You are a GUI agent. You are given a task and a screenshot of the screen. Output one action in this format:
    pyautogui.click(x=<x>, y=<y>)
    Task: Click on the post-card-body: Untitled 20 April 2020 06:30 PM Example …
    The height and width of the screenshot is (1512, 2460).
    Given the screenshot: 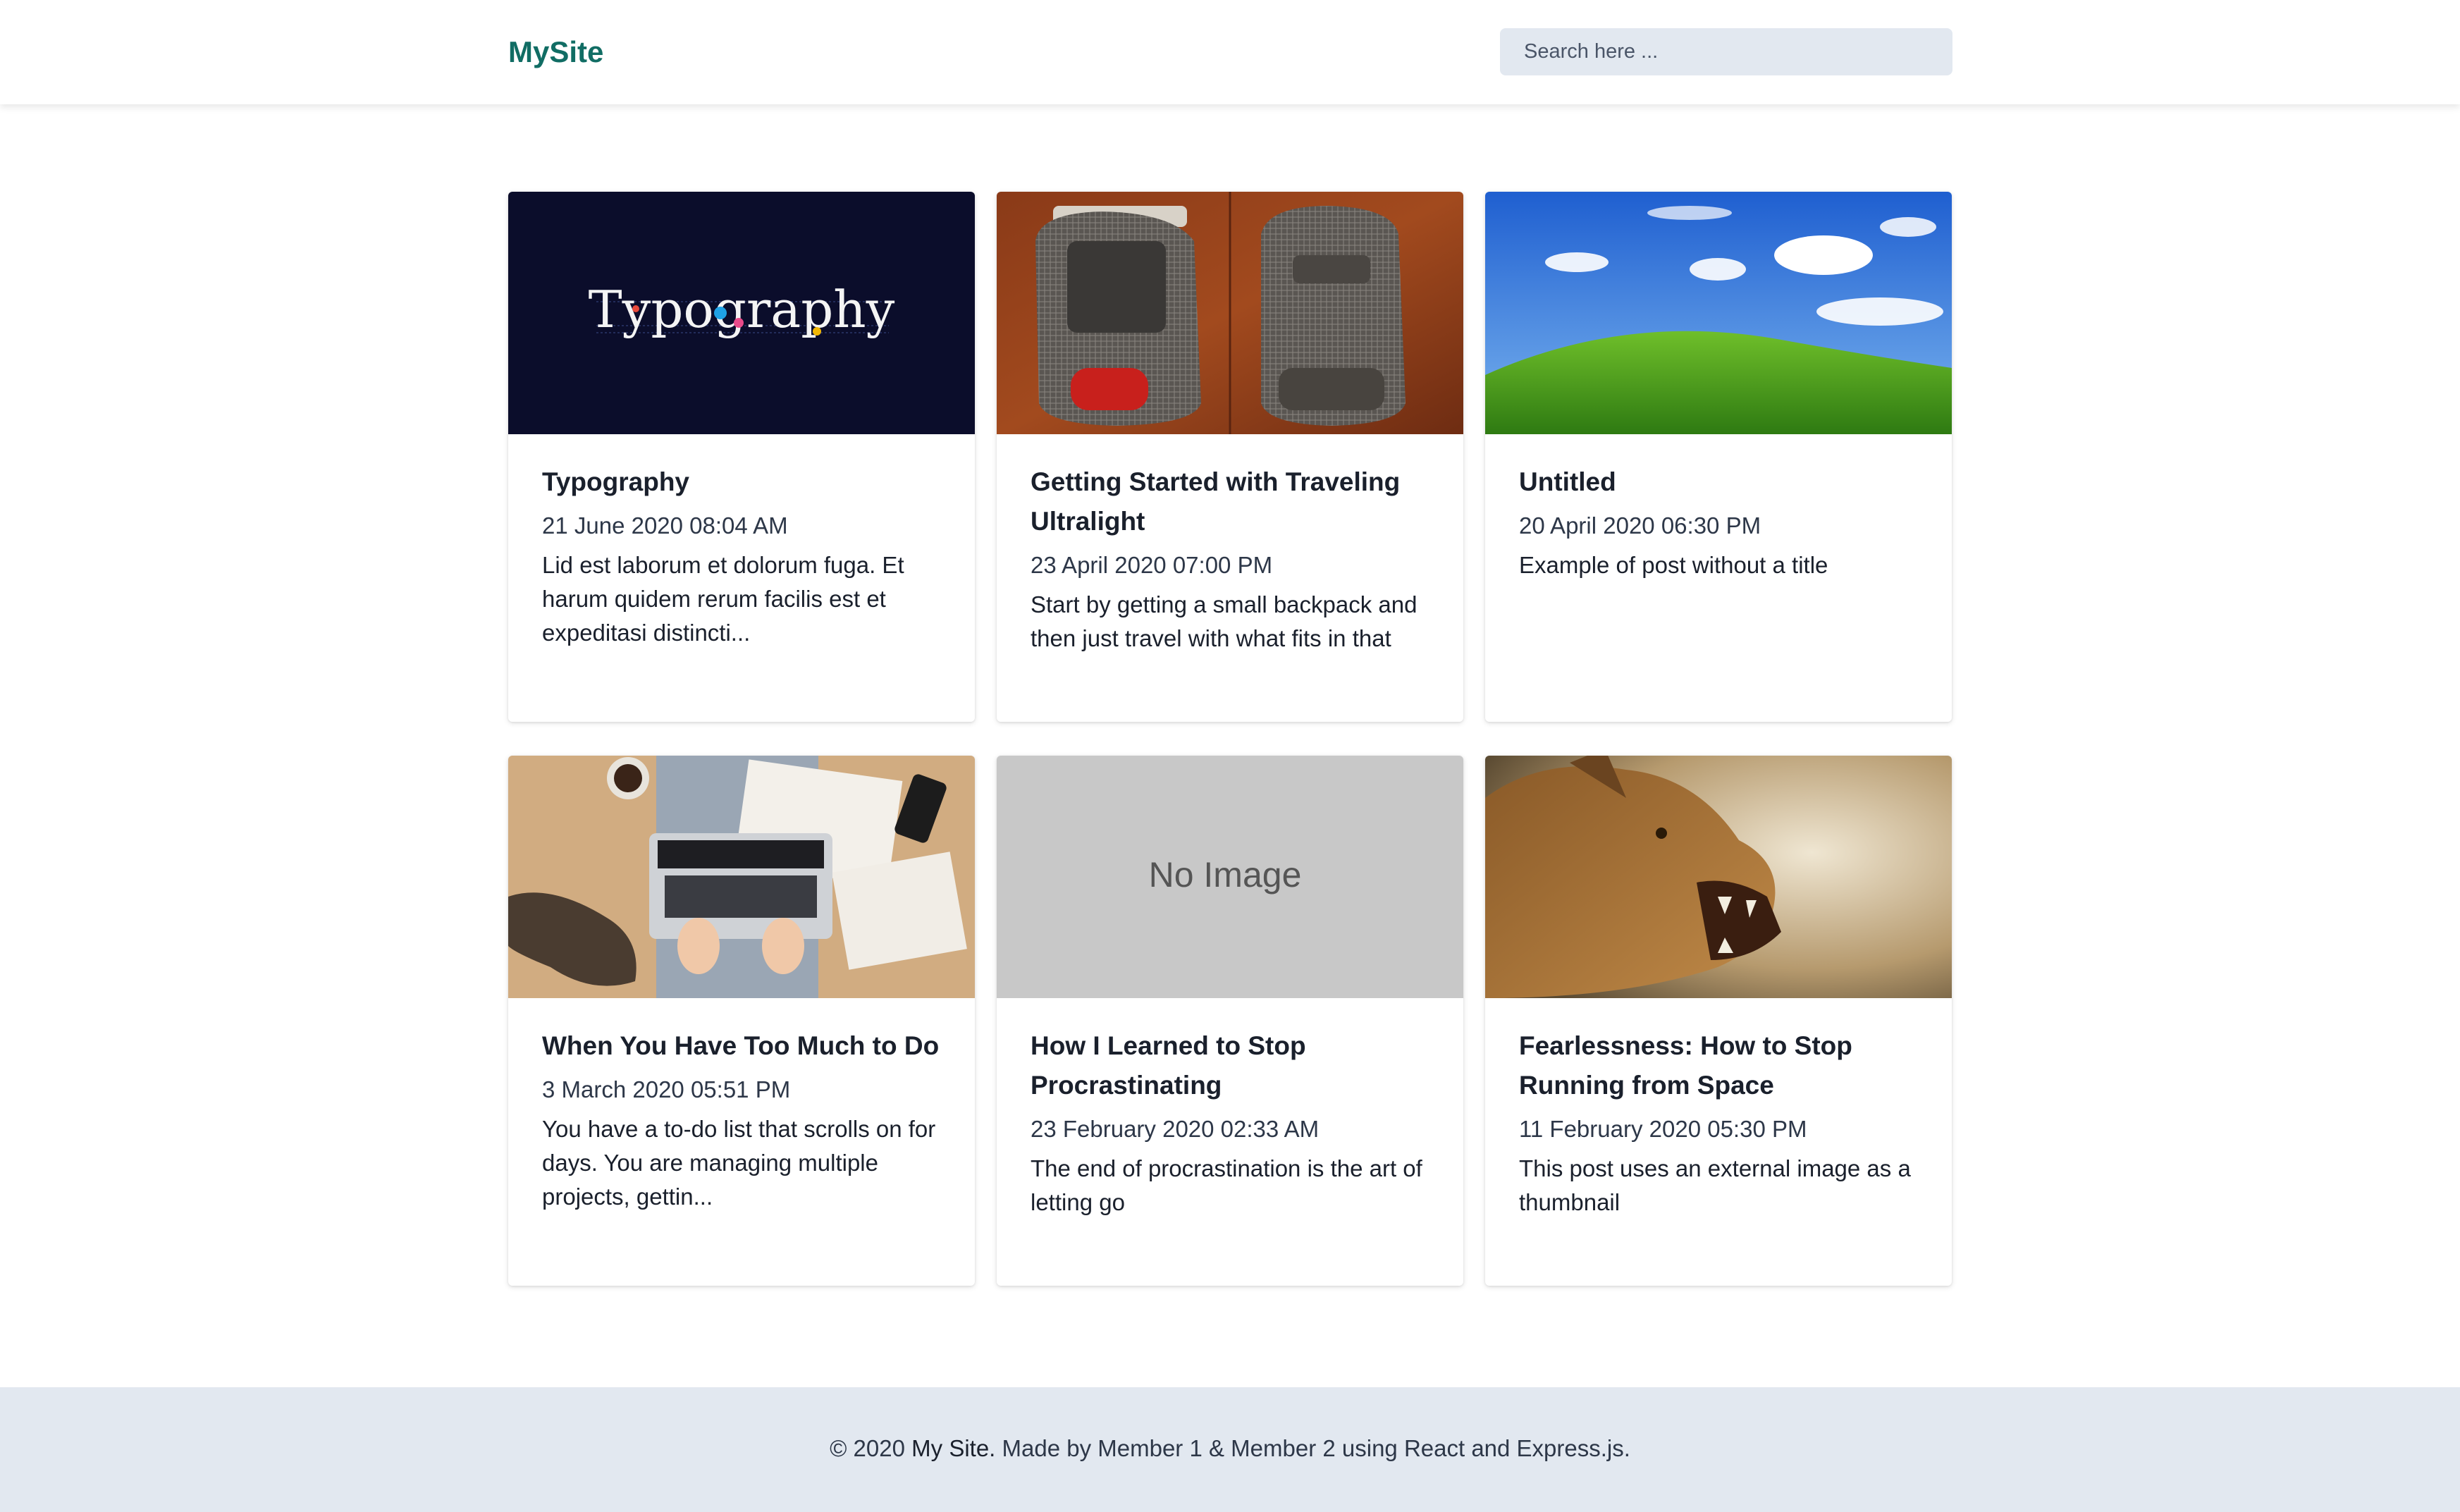 What is the action you would take?
    pyautogui.click(x=1719, y=522)
    